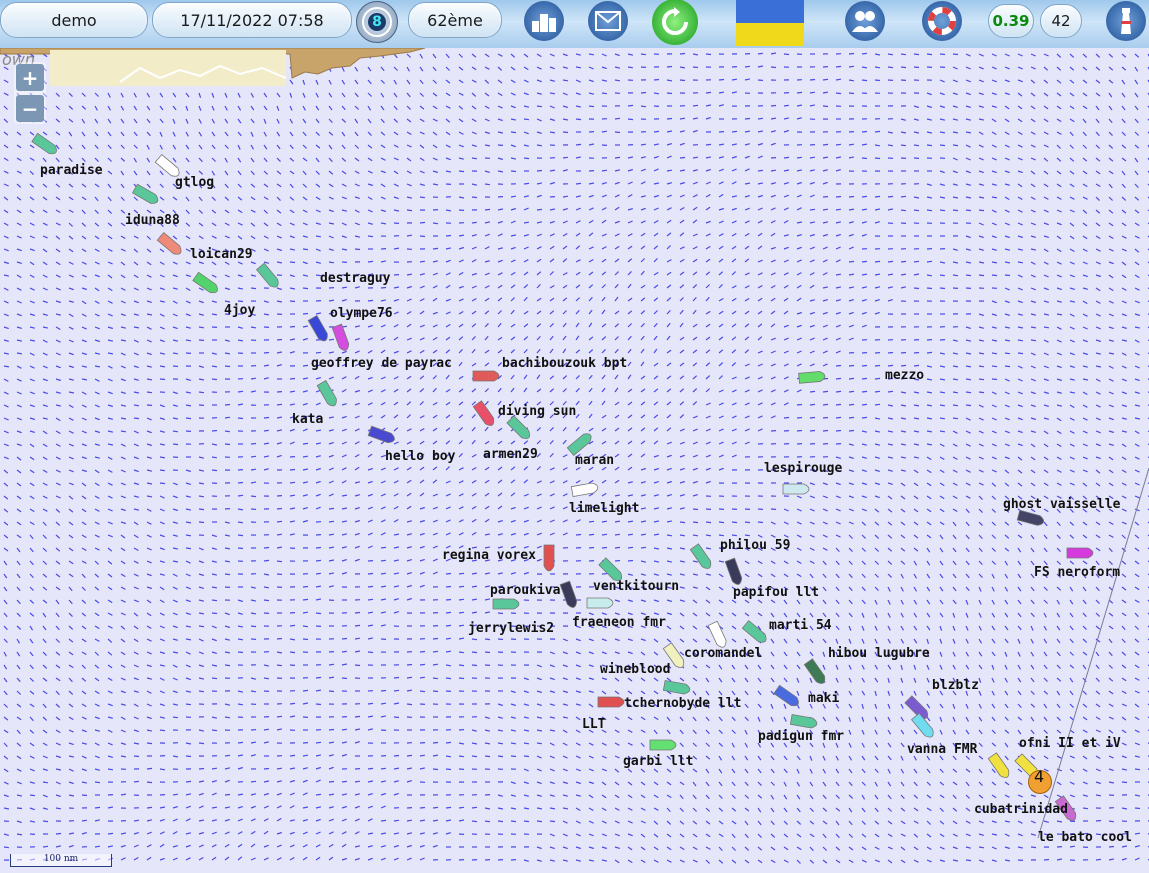 Image resolution: width=1149 pixels, height=873 pixels. Describe the element at coordinates (800, 625) in the screenshot. I see `boat-label: marti 54` at that location.